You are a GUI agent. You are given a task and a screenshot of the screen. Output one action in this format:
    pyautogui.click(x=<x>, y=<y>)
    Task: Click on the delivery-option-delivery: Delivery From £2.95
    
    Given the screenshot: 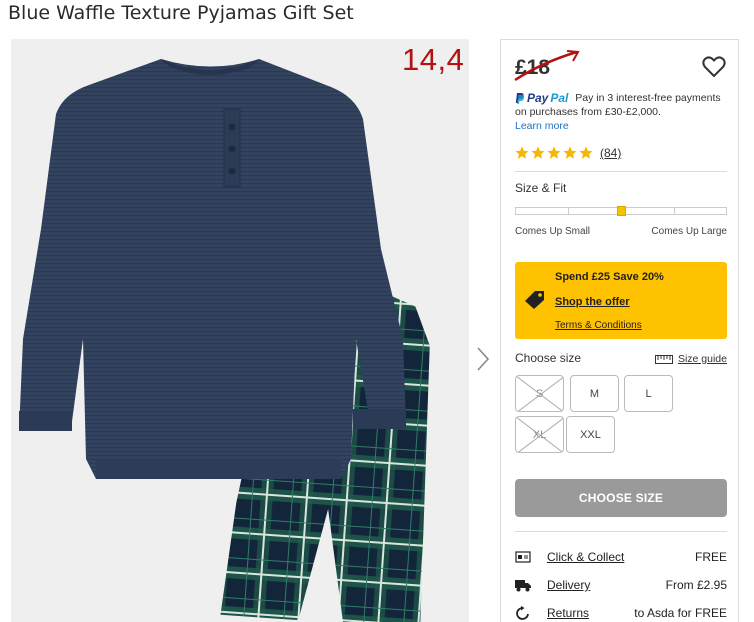 What is the action you would take?
    pyautogui.click(x=621, y=586)
    